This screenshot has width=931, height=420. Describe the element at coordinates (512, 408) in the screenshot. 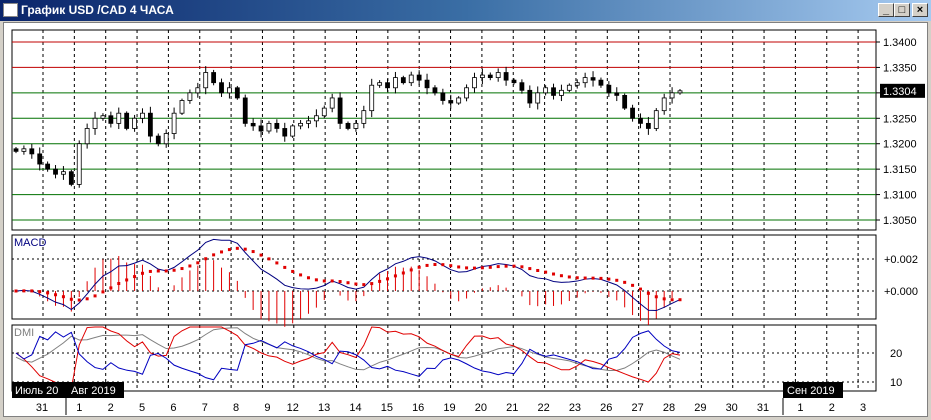

I see `day-label: 21` at that location.